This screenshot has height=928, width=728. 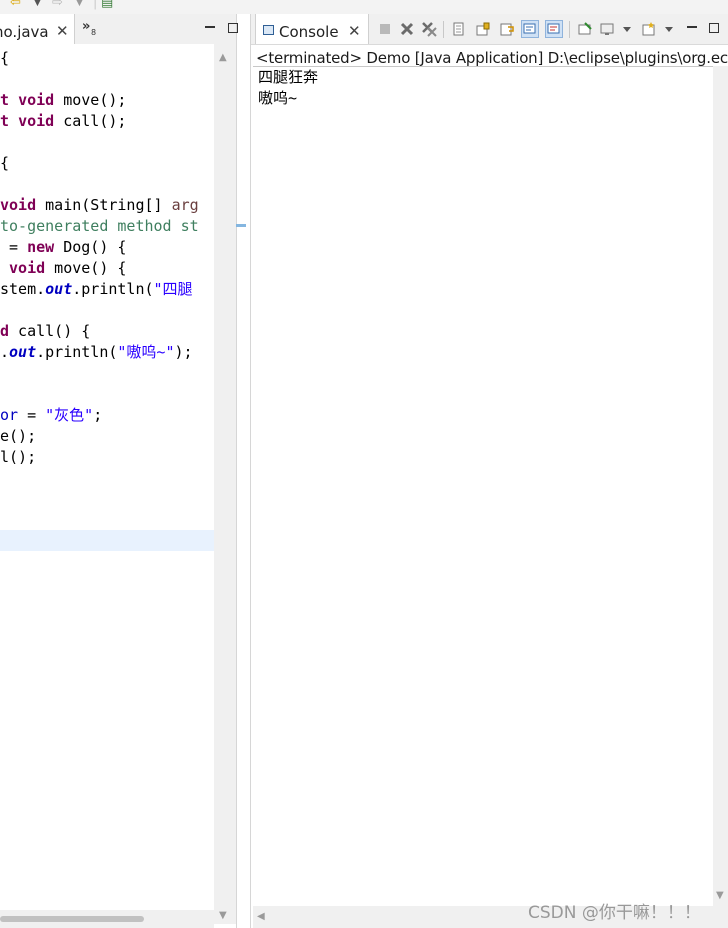 What do you see at coordinates (51, 415) in the screenshot?
I see `code-line: or = "灰色";` at bounding box center [51, 415].